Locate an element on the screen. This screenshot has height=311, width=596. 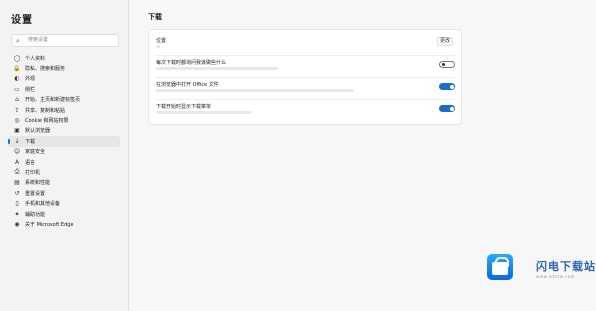
watermark-logo is located at coordinates (511, 270).